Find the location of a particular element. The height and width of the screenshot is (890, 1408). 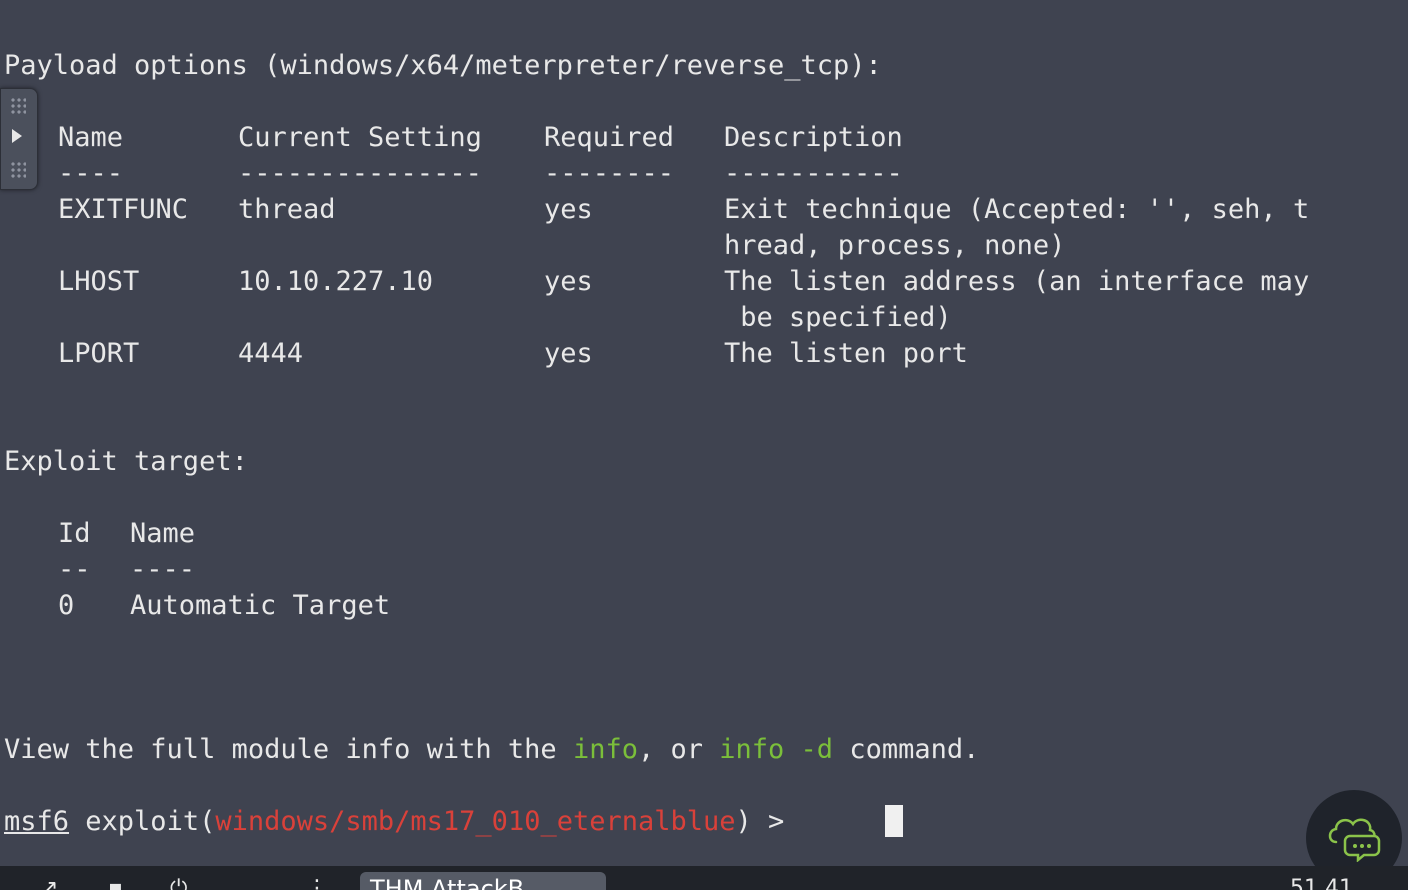

col-header-description: Description is located at coordinates (813, 137).